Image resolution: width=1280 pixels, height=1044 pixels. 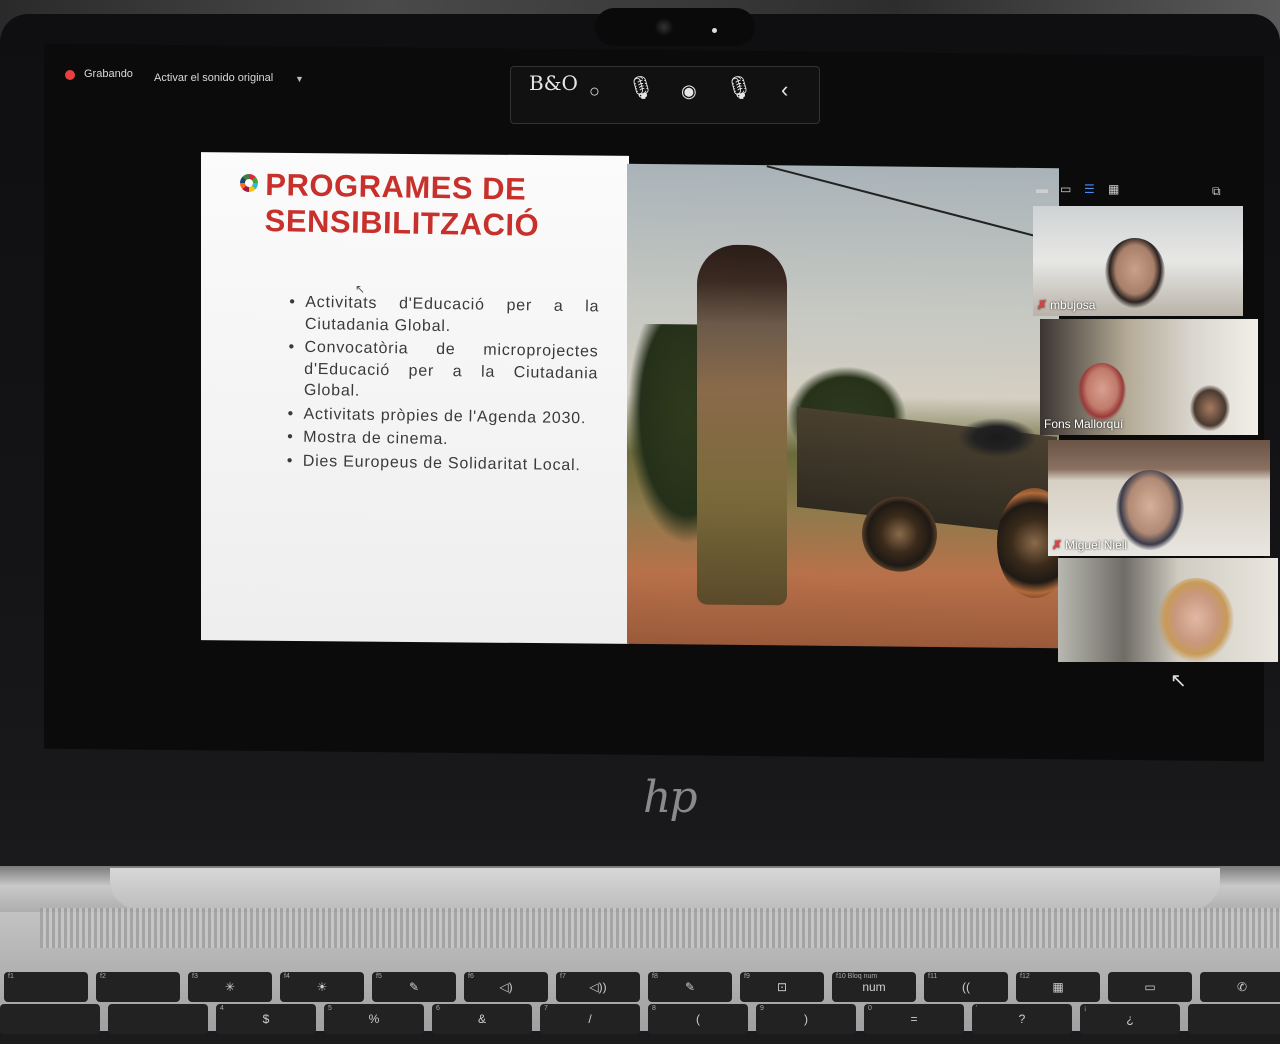 I want to click on pop-out-icon: ⧉, so click(x=1216, y=191).